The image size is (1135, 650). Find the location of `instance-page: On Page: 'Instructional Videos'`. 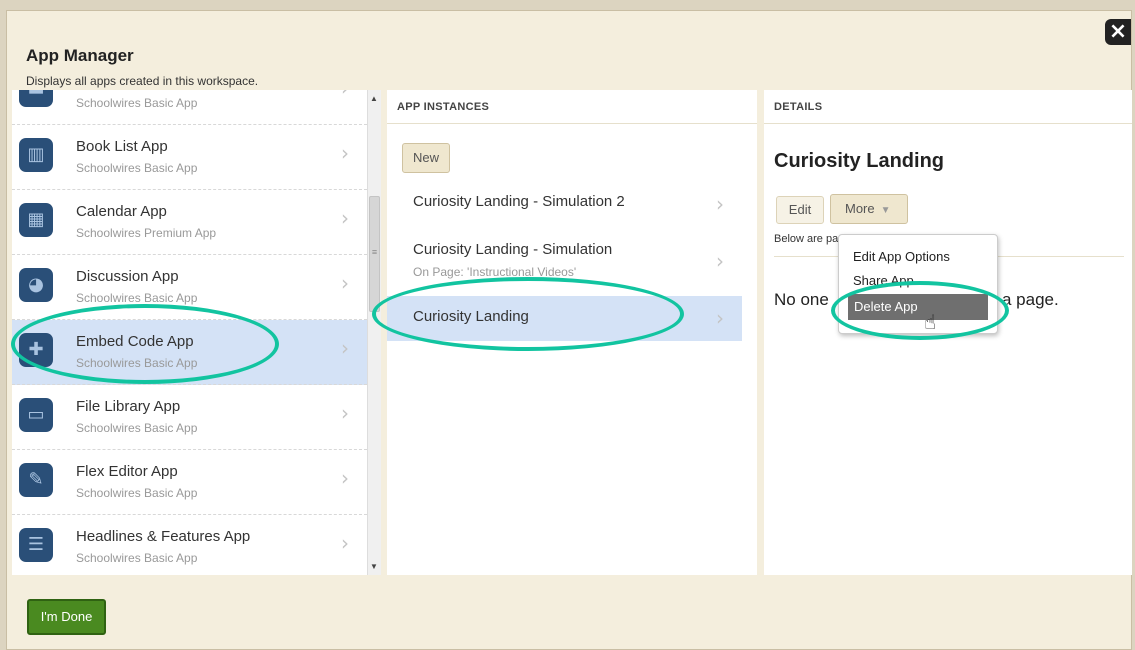

instance-page: On Page: 'Instructional Videos' is located at coordinates (495, 272).